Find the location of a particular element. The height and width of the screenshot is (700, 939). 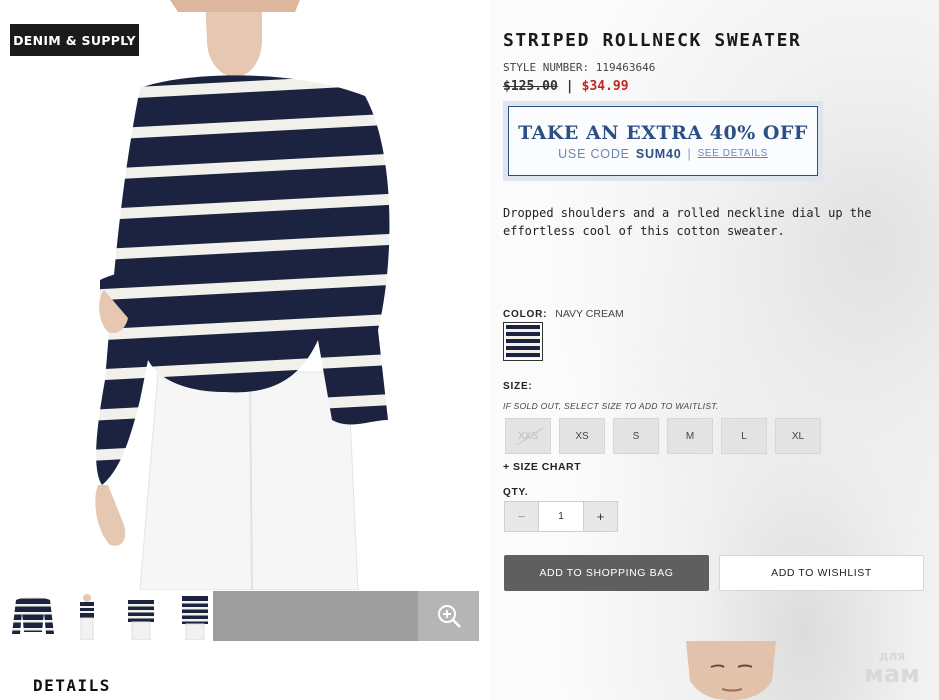

color-value: NAVY CREAM is located at coordinates (589, 314).